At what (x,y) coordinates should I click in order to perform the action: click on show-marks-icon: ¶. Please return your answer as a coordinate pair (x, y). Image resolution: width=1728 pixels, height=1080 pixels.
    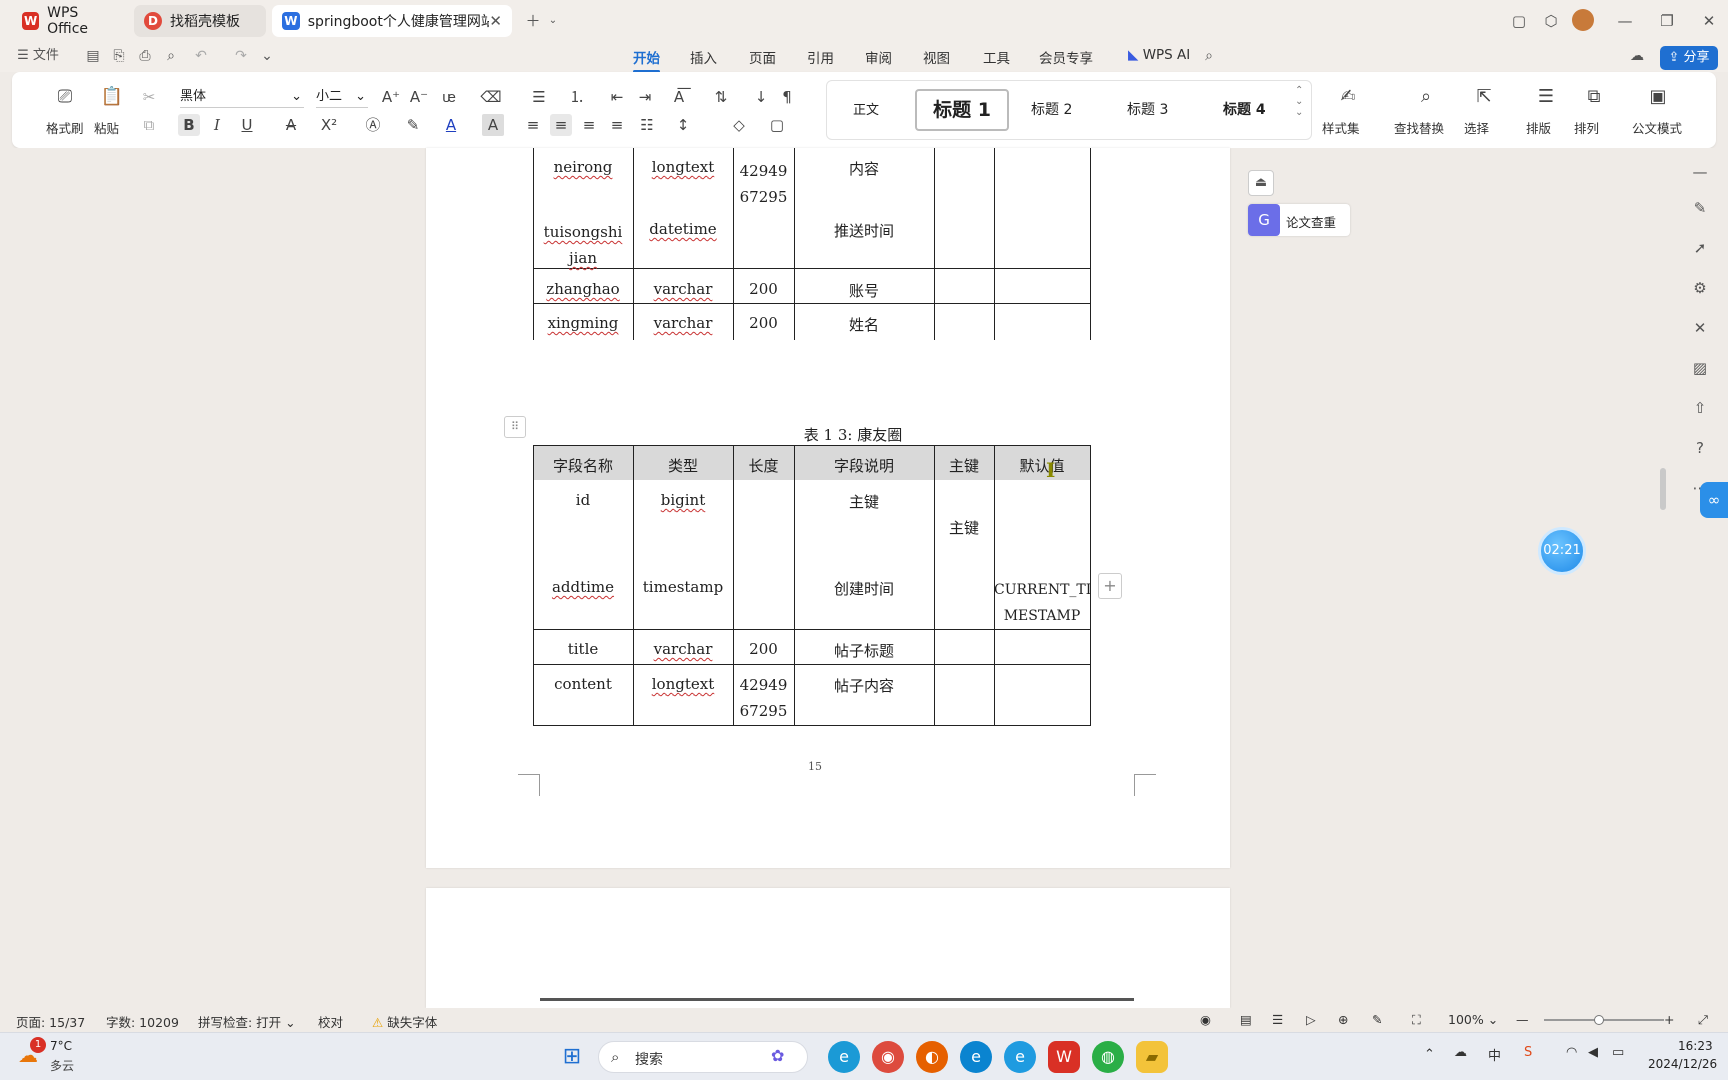
    Looking at the image, I should click on (787, 97).